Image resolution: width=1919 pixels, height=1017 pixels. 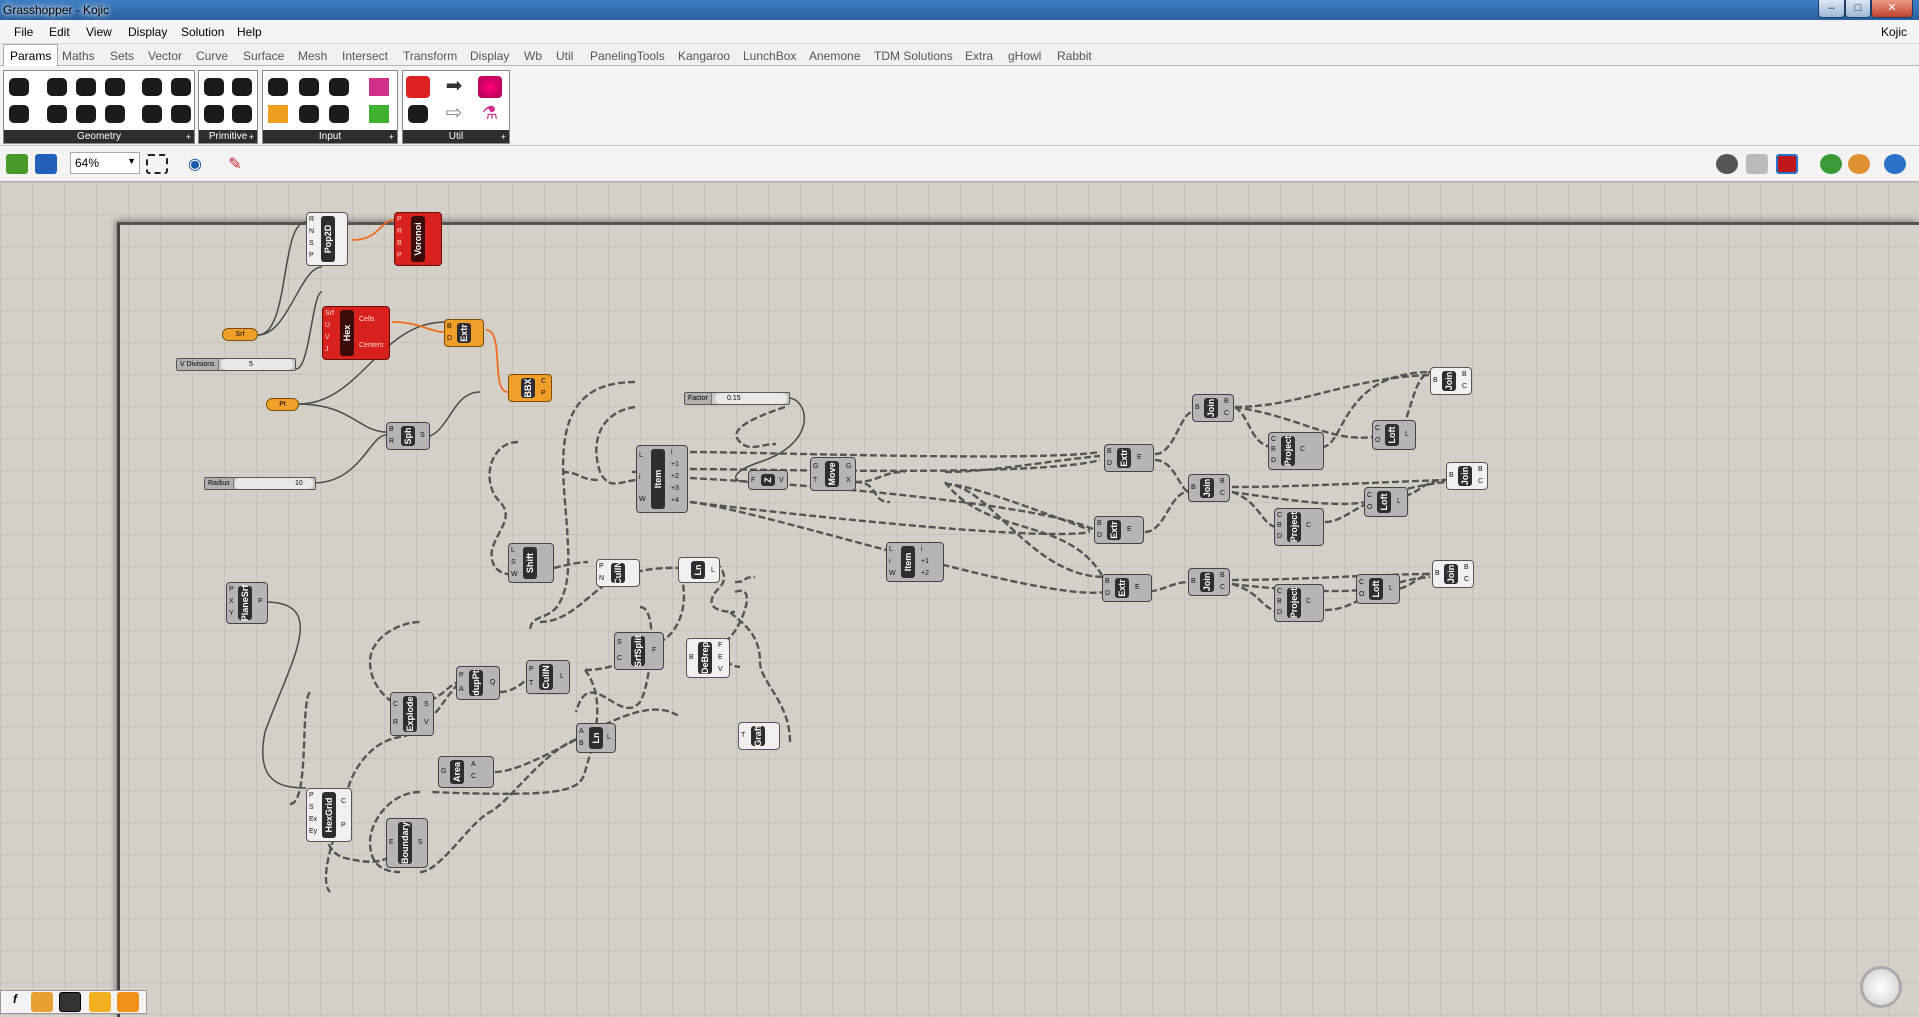 I want to click on sketch-icon: ✎, so click(x=235, y=164).